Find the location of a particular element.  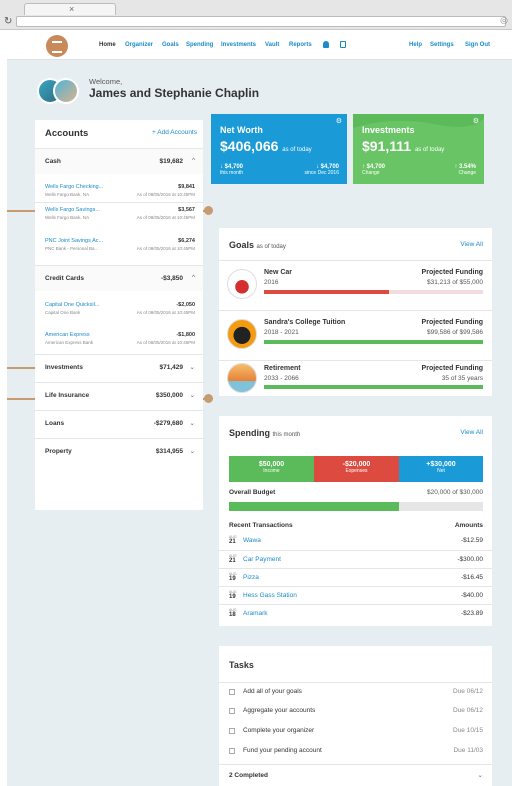

account-bank: Wells Fargo Bank, NA is located at coordinates (67, 217).